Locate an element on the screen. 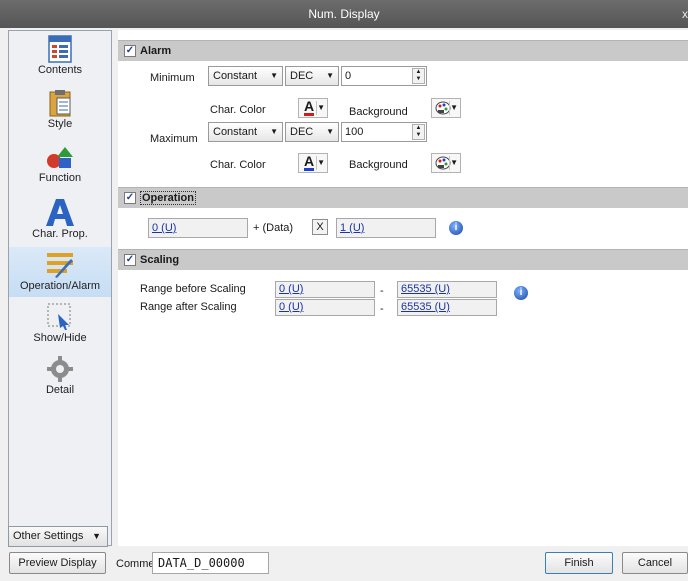 Image resolution: width=688 pixels, height=581 pixels. maximum-background-label: Background is located at coordinates (378, 165).